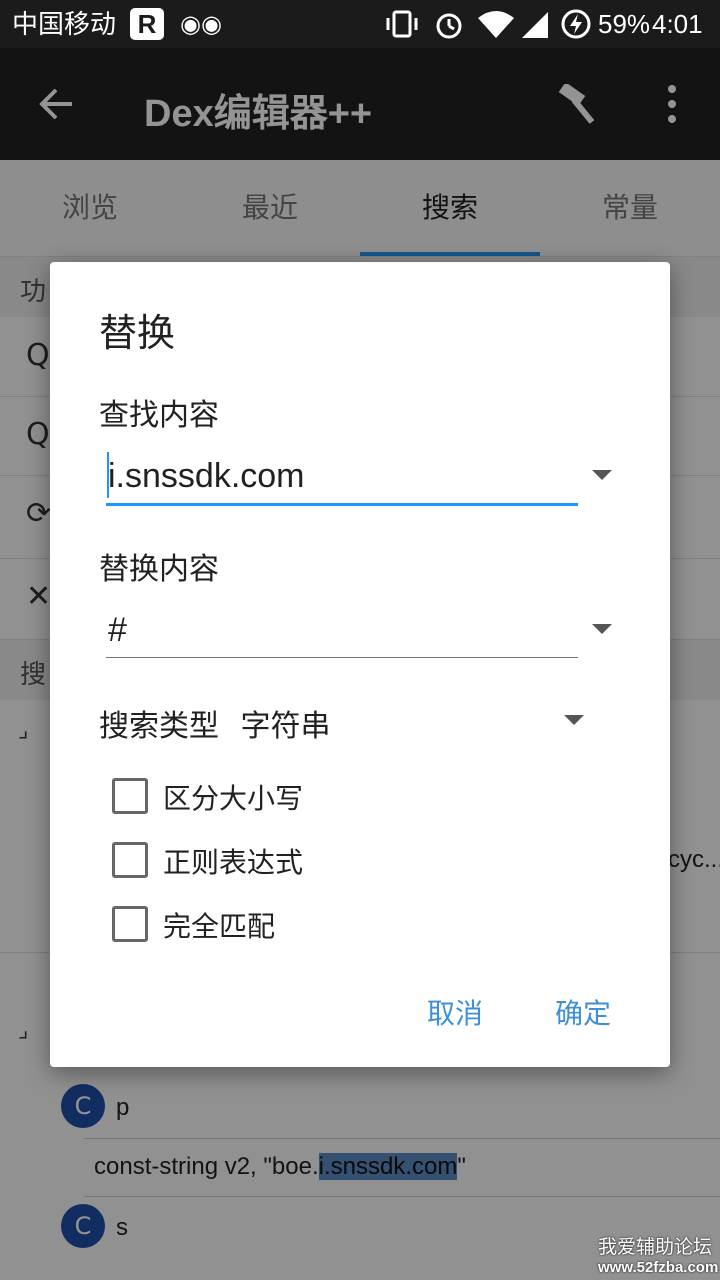  Describe the element at coordinates (576, 24) in the screenshot. I see `battery-charging-icon` at that location.